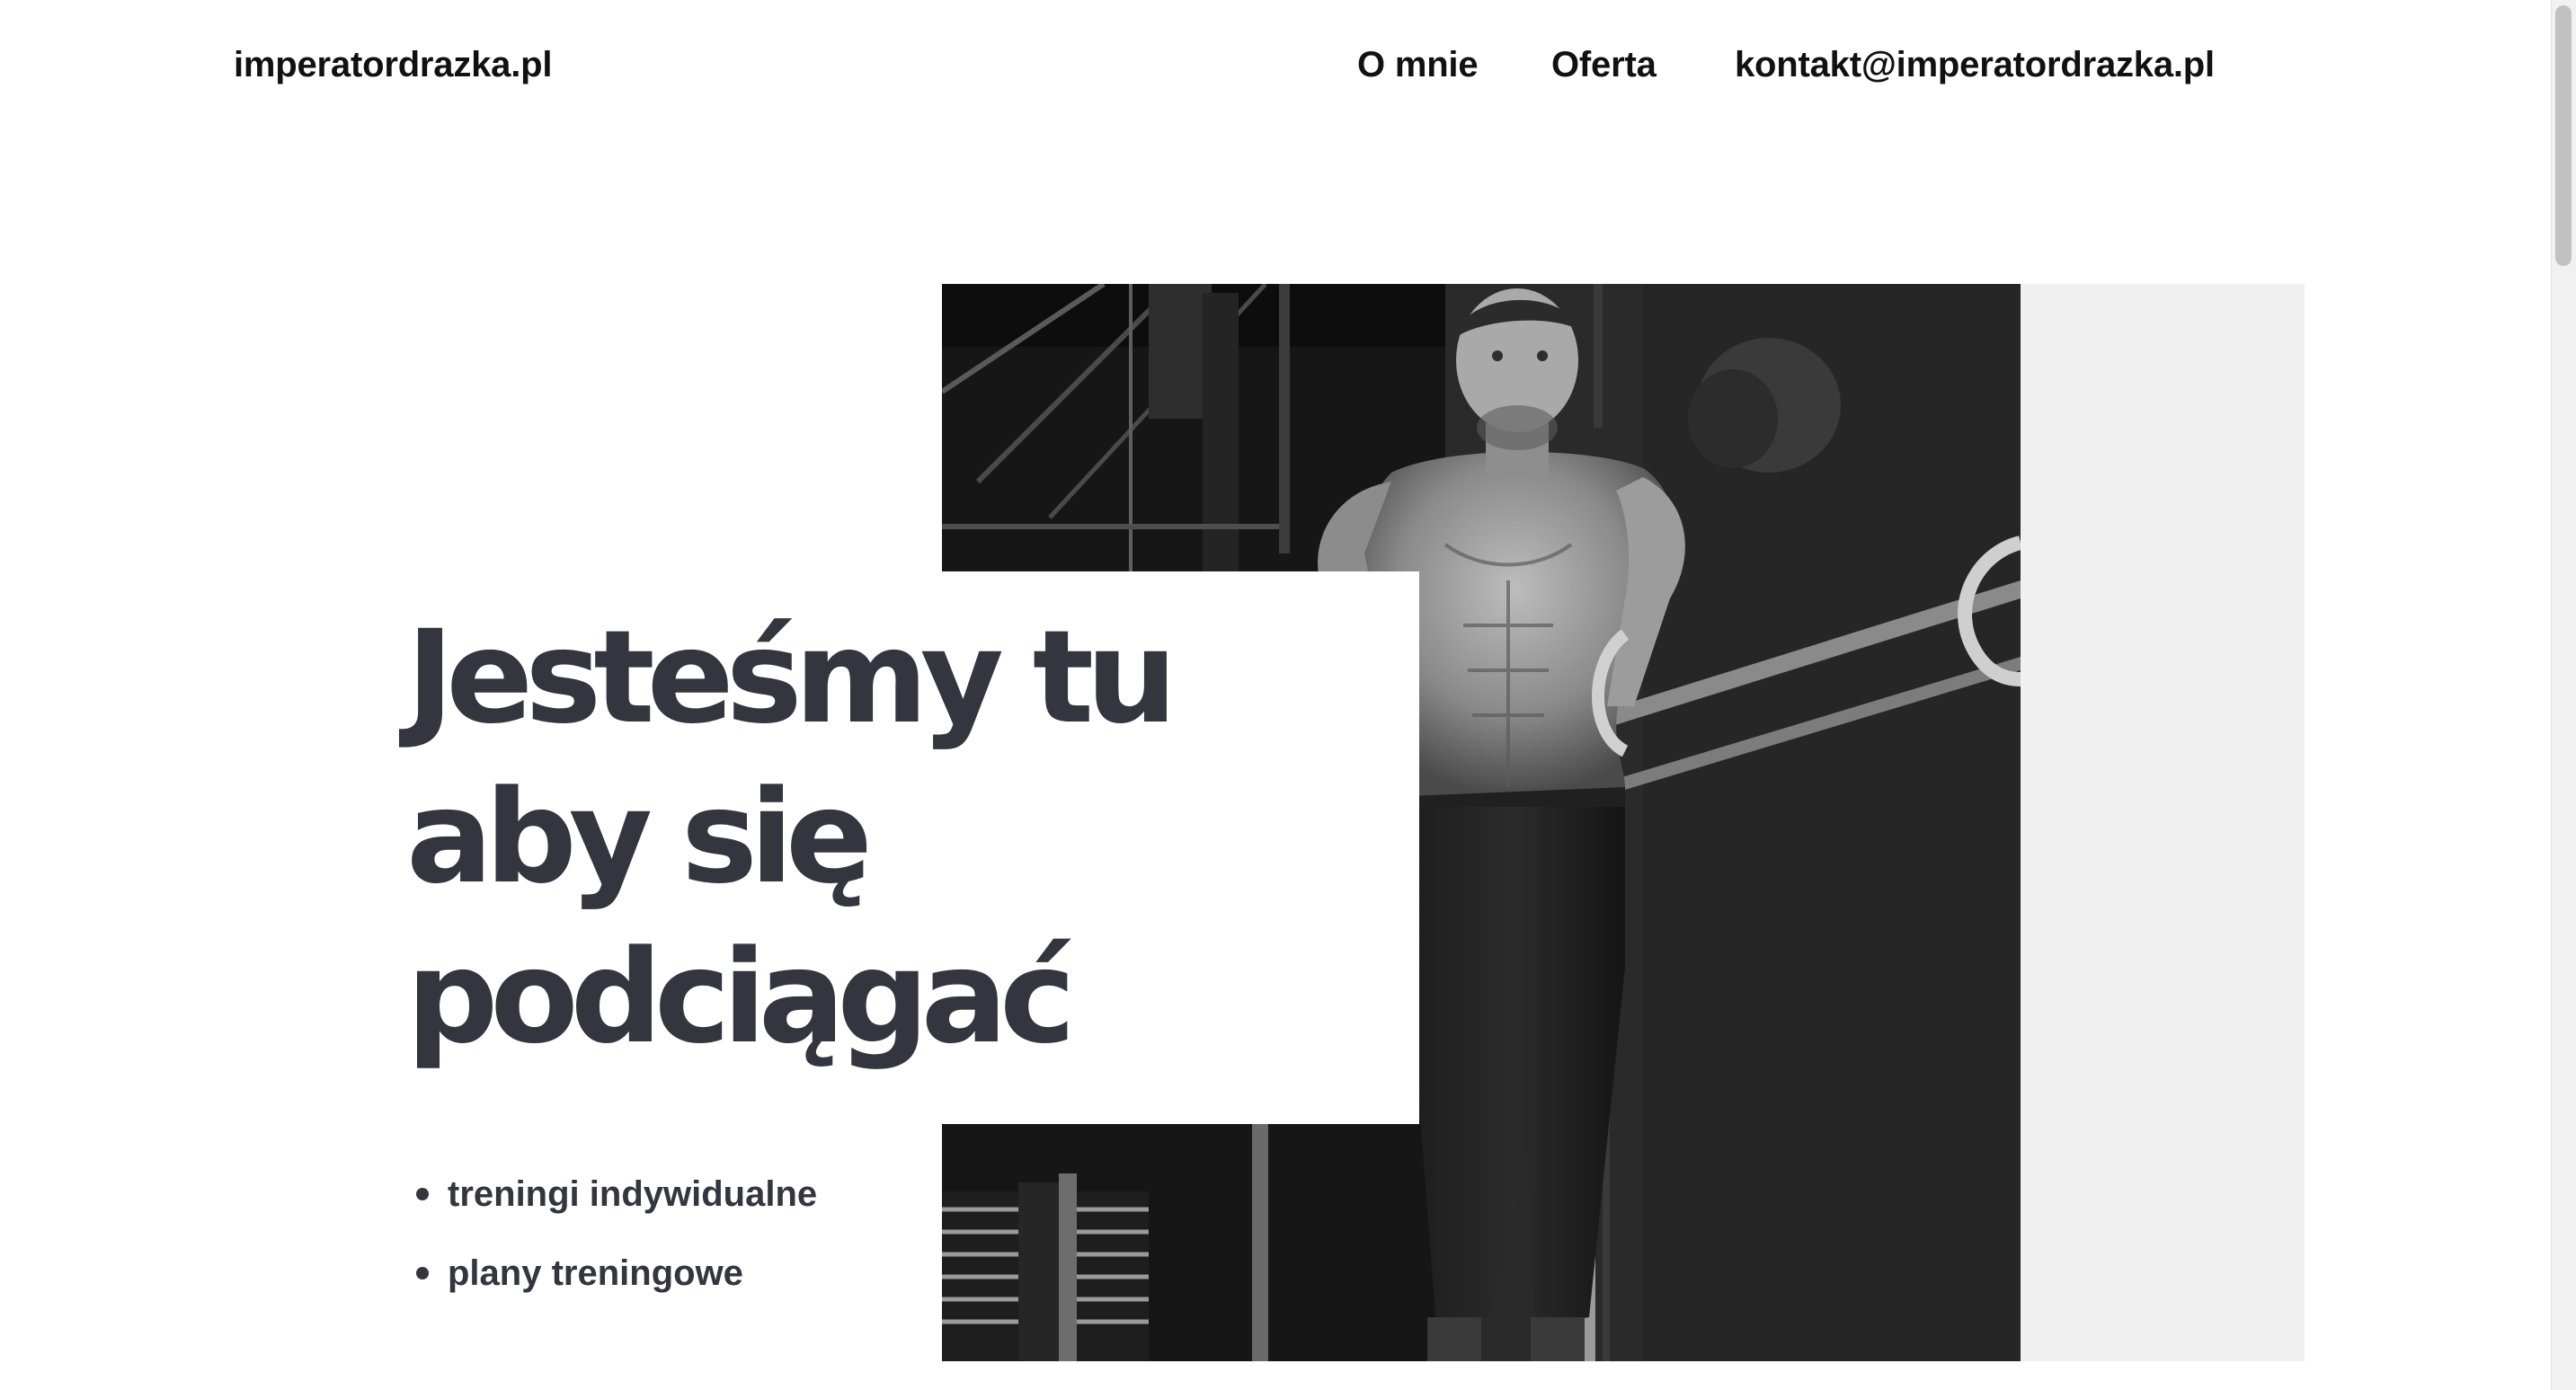 This screenshot has width=2576, height=1390. Describe the element at coordinates (393, 65) in the screenshot. I see `site-logo-link: imperatordrazka.pl` at that location.